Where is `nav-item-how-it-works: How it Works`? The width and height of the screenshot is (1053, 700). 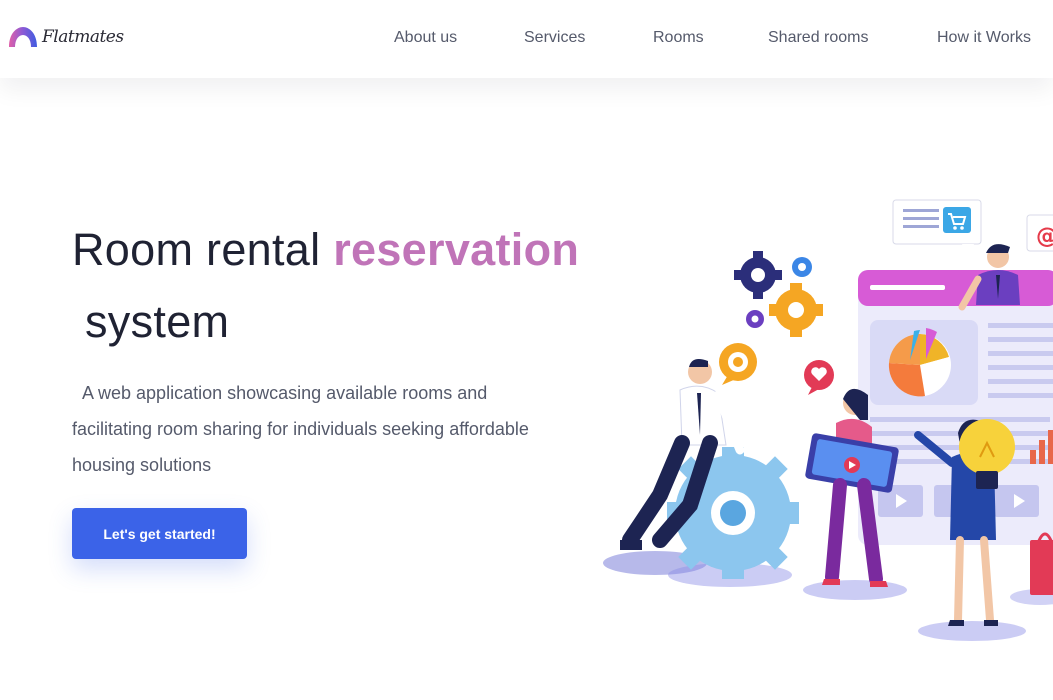 nav-item-how-it-works: How it Works is located at coordinates (984, 38).